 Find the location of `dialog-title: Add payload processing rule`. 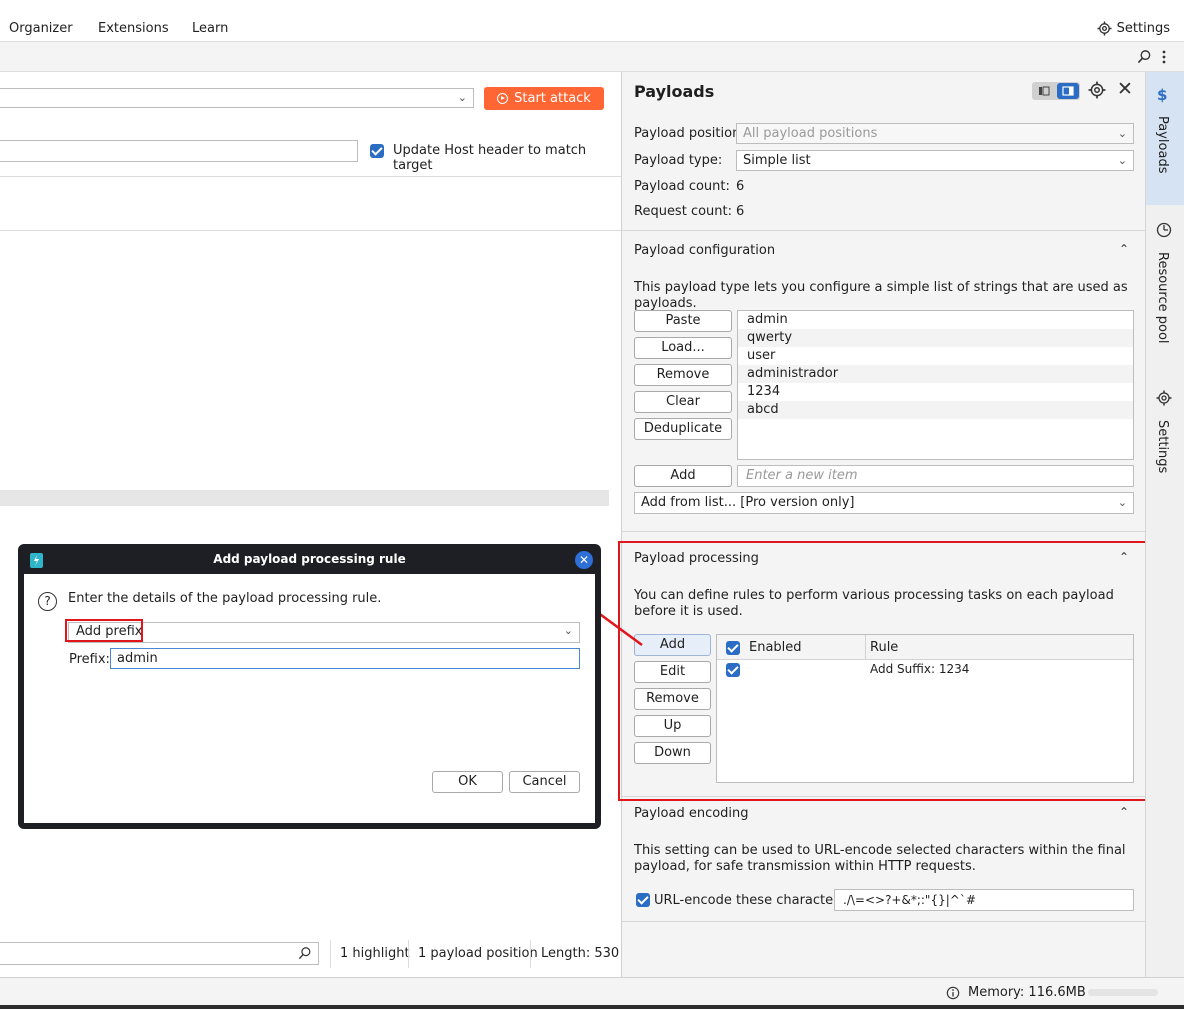

dialog-title: Add payload processing rule is located at coordinates (309, 559).